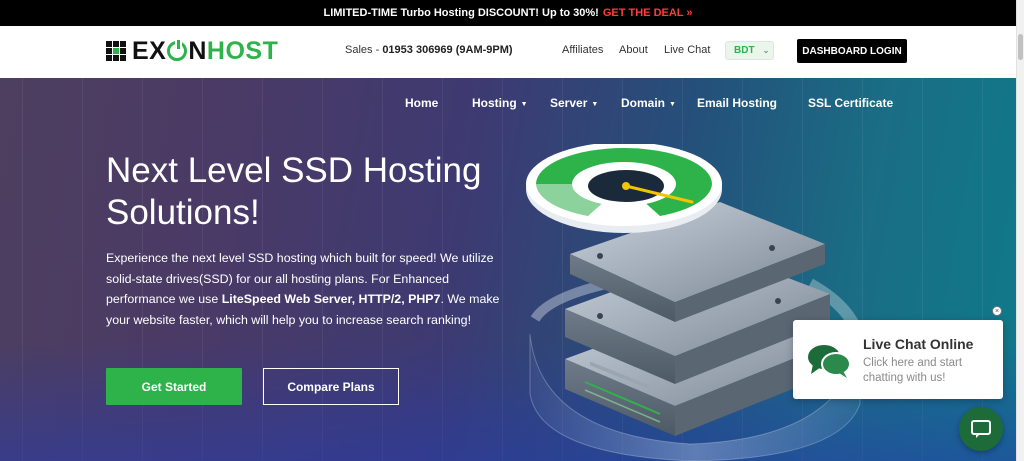  Describe the element at coordinates (582, 50) in the screenshot. I see `affiliates-link: Affiliates` at that location.